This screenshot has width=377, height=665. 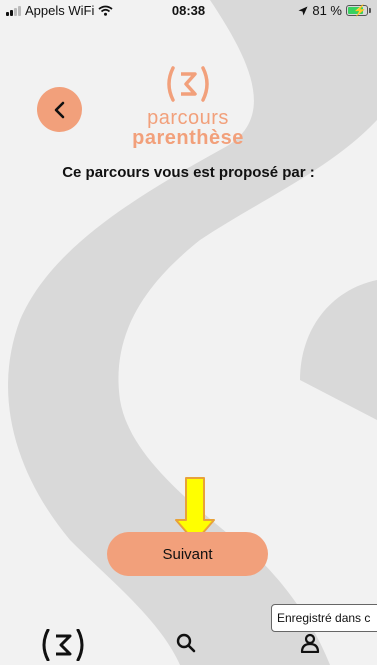 I want to click on tab-profile, so click(x=310, y=645).